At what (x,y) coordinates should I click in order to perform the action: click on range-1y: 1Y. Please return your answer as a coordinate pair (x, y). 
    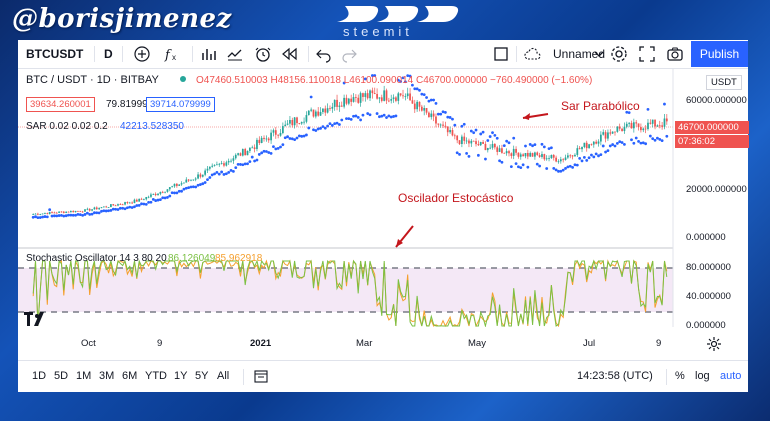
    Looking at the image, I should click on (180, 376).